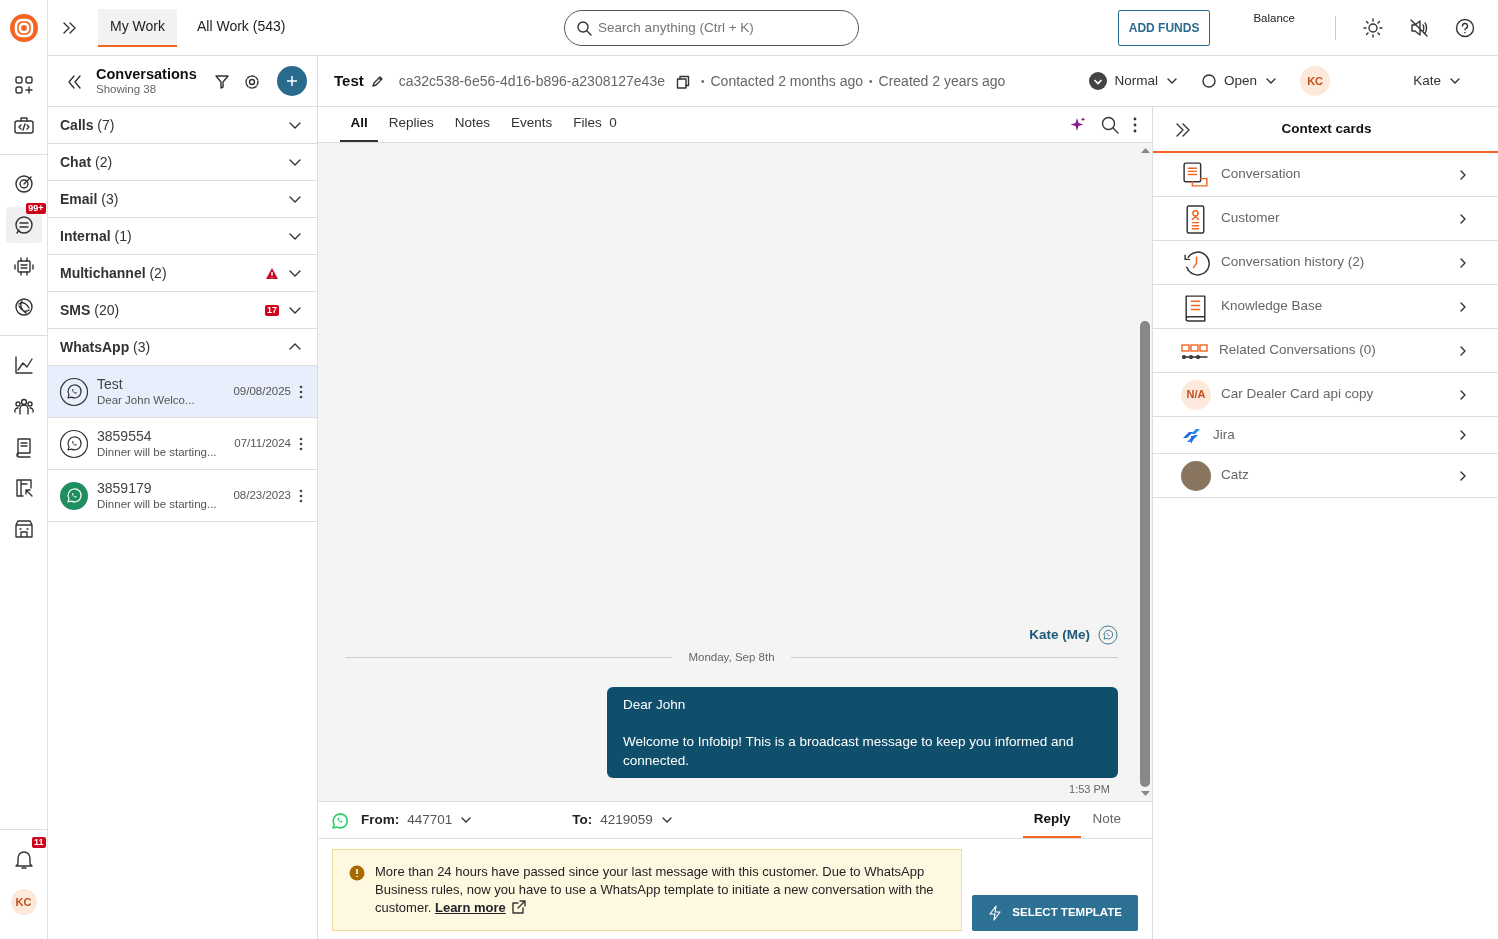 This screenshot has height=939, width=1498. What do you see at coordinates (1196, 394) in the screenshot?
I see `initials-avatar: N/A` at bounding box center [1196, 394].